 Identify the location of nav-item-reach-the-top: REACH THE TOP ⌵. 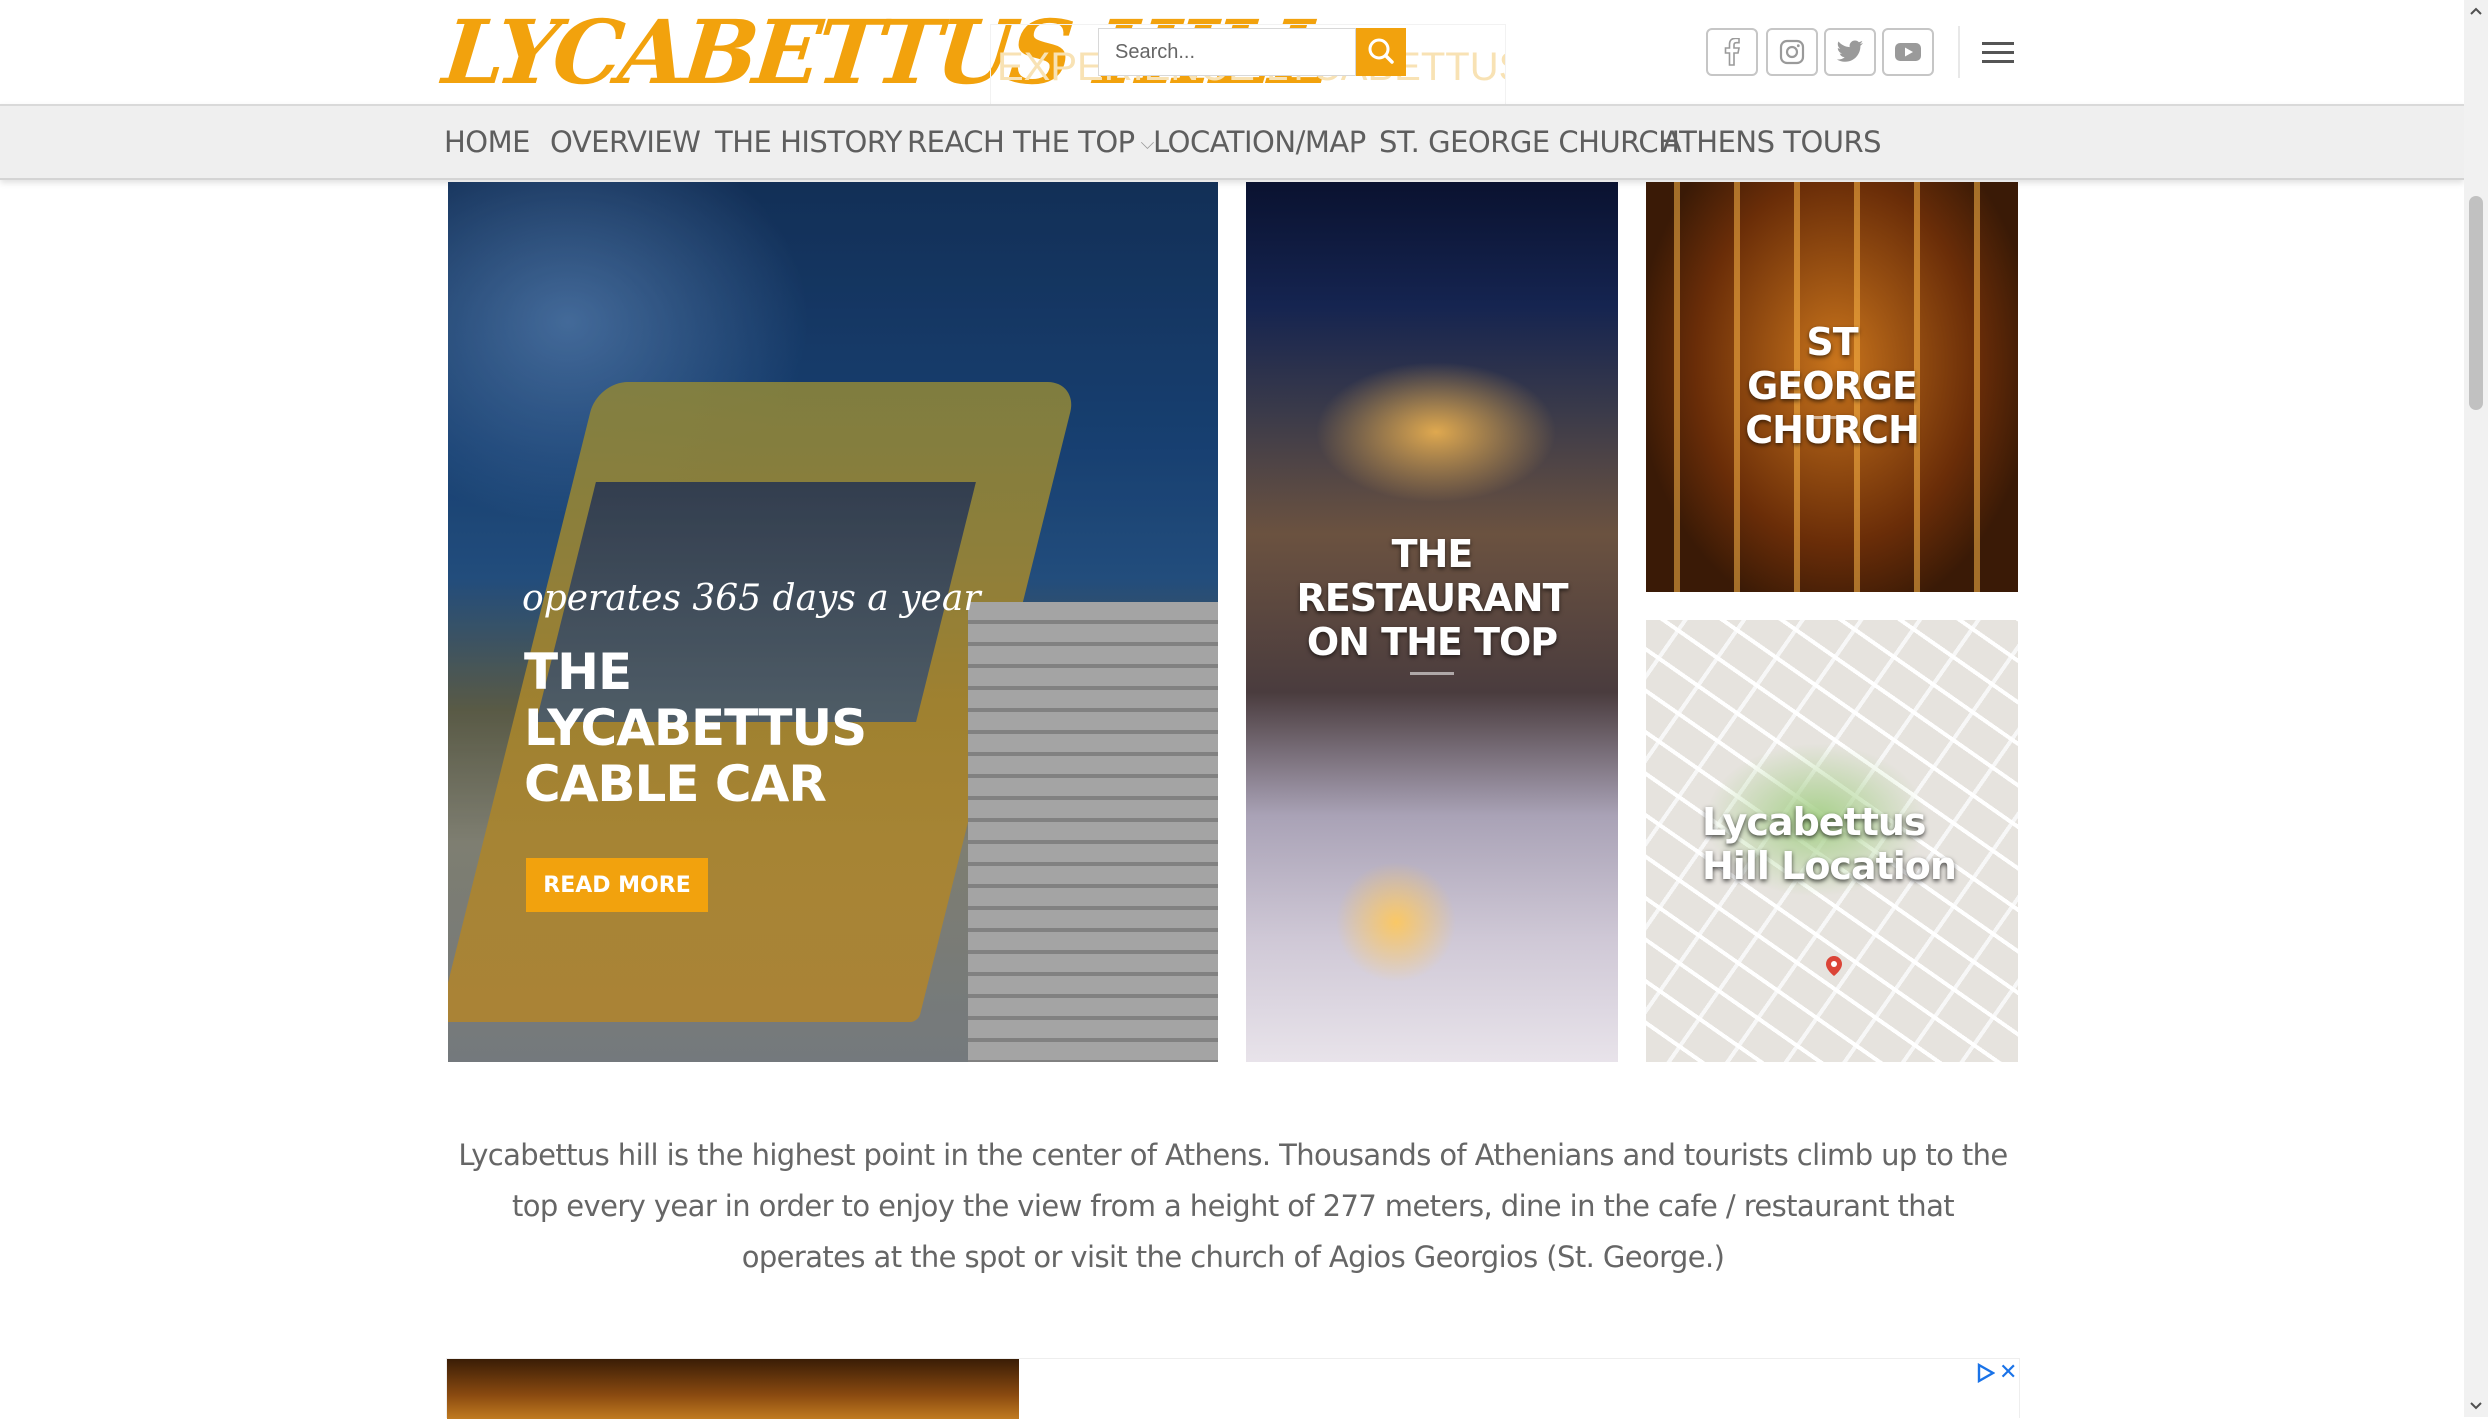
(1030, 142).